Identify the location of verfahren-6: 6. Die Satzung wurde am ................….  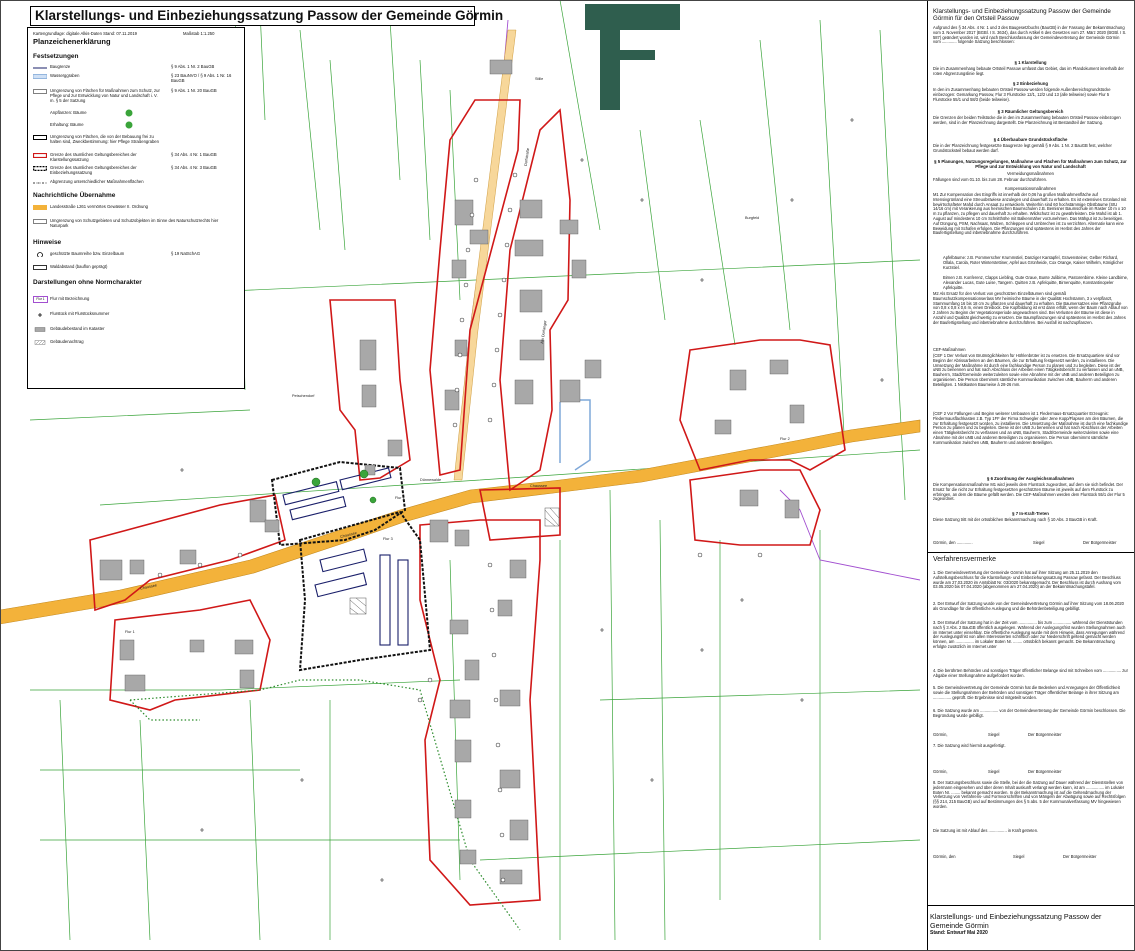
(1029, 713).